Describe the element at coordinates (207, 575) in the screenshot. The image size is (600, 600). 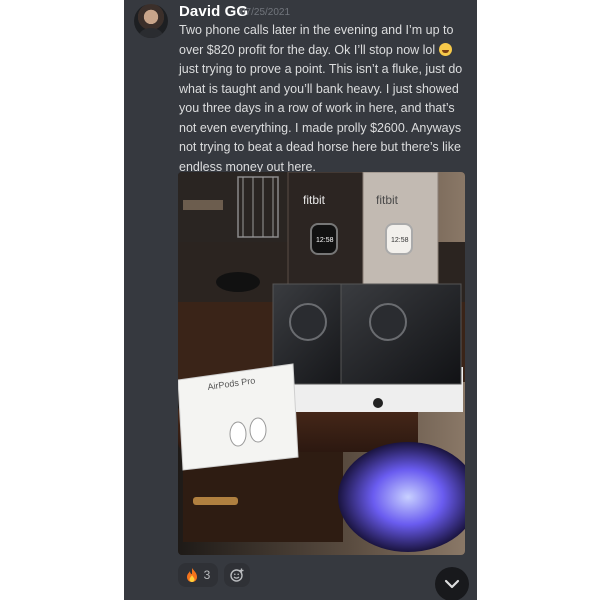
I see `fire-reaction-count: 3` at that location.